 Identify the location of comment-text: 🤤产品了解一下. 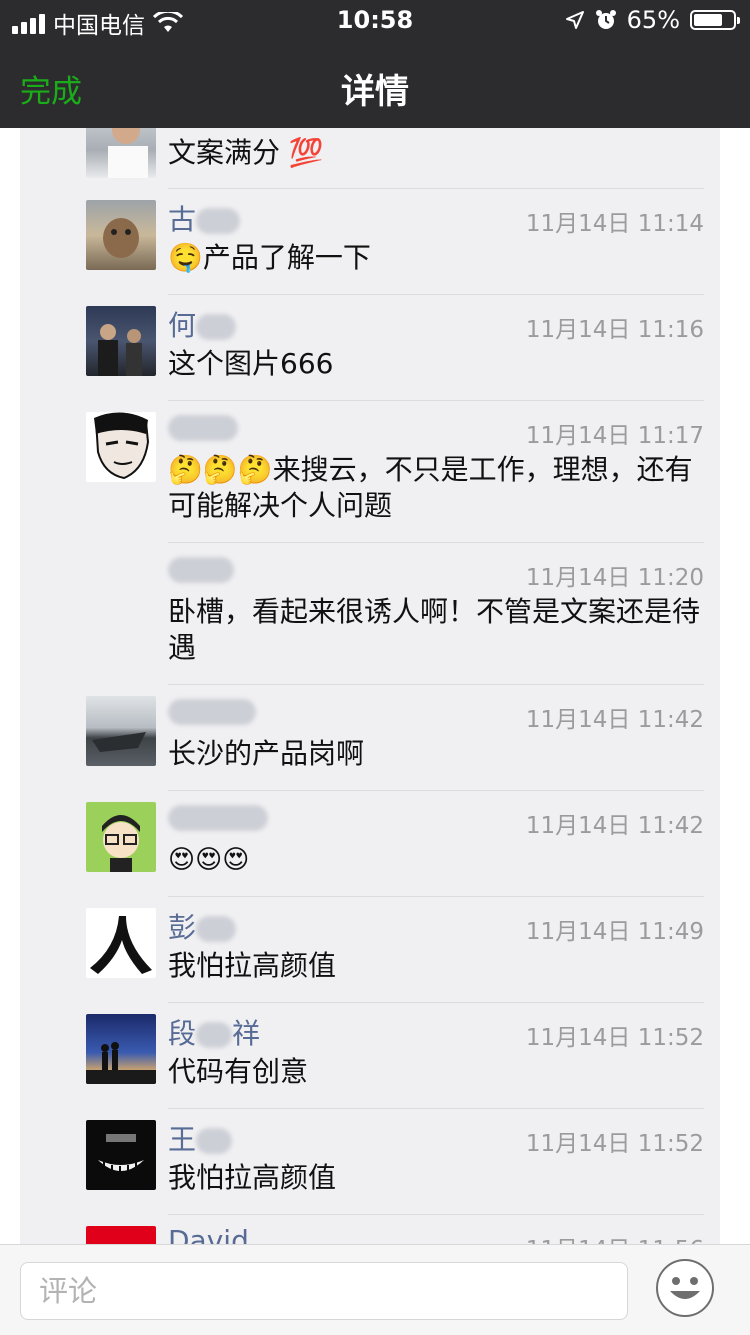
(269, 257).